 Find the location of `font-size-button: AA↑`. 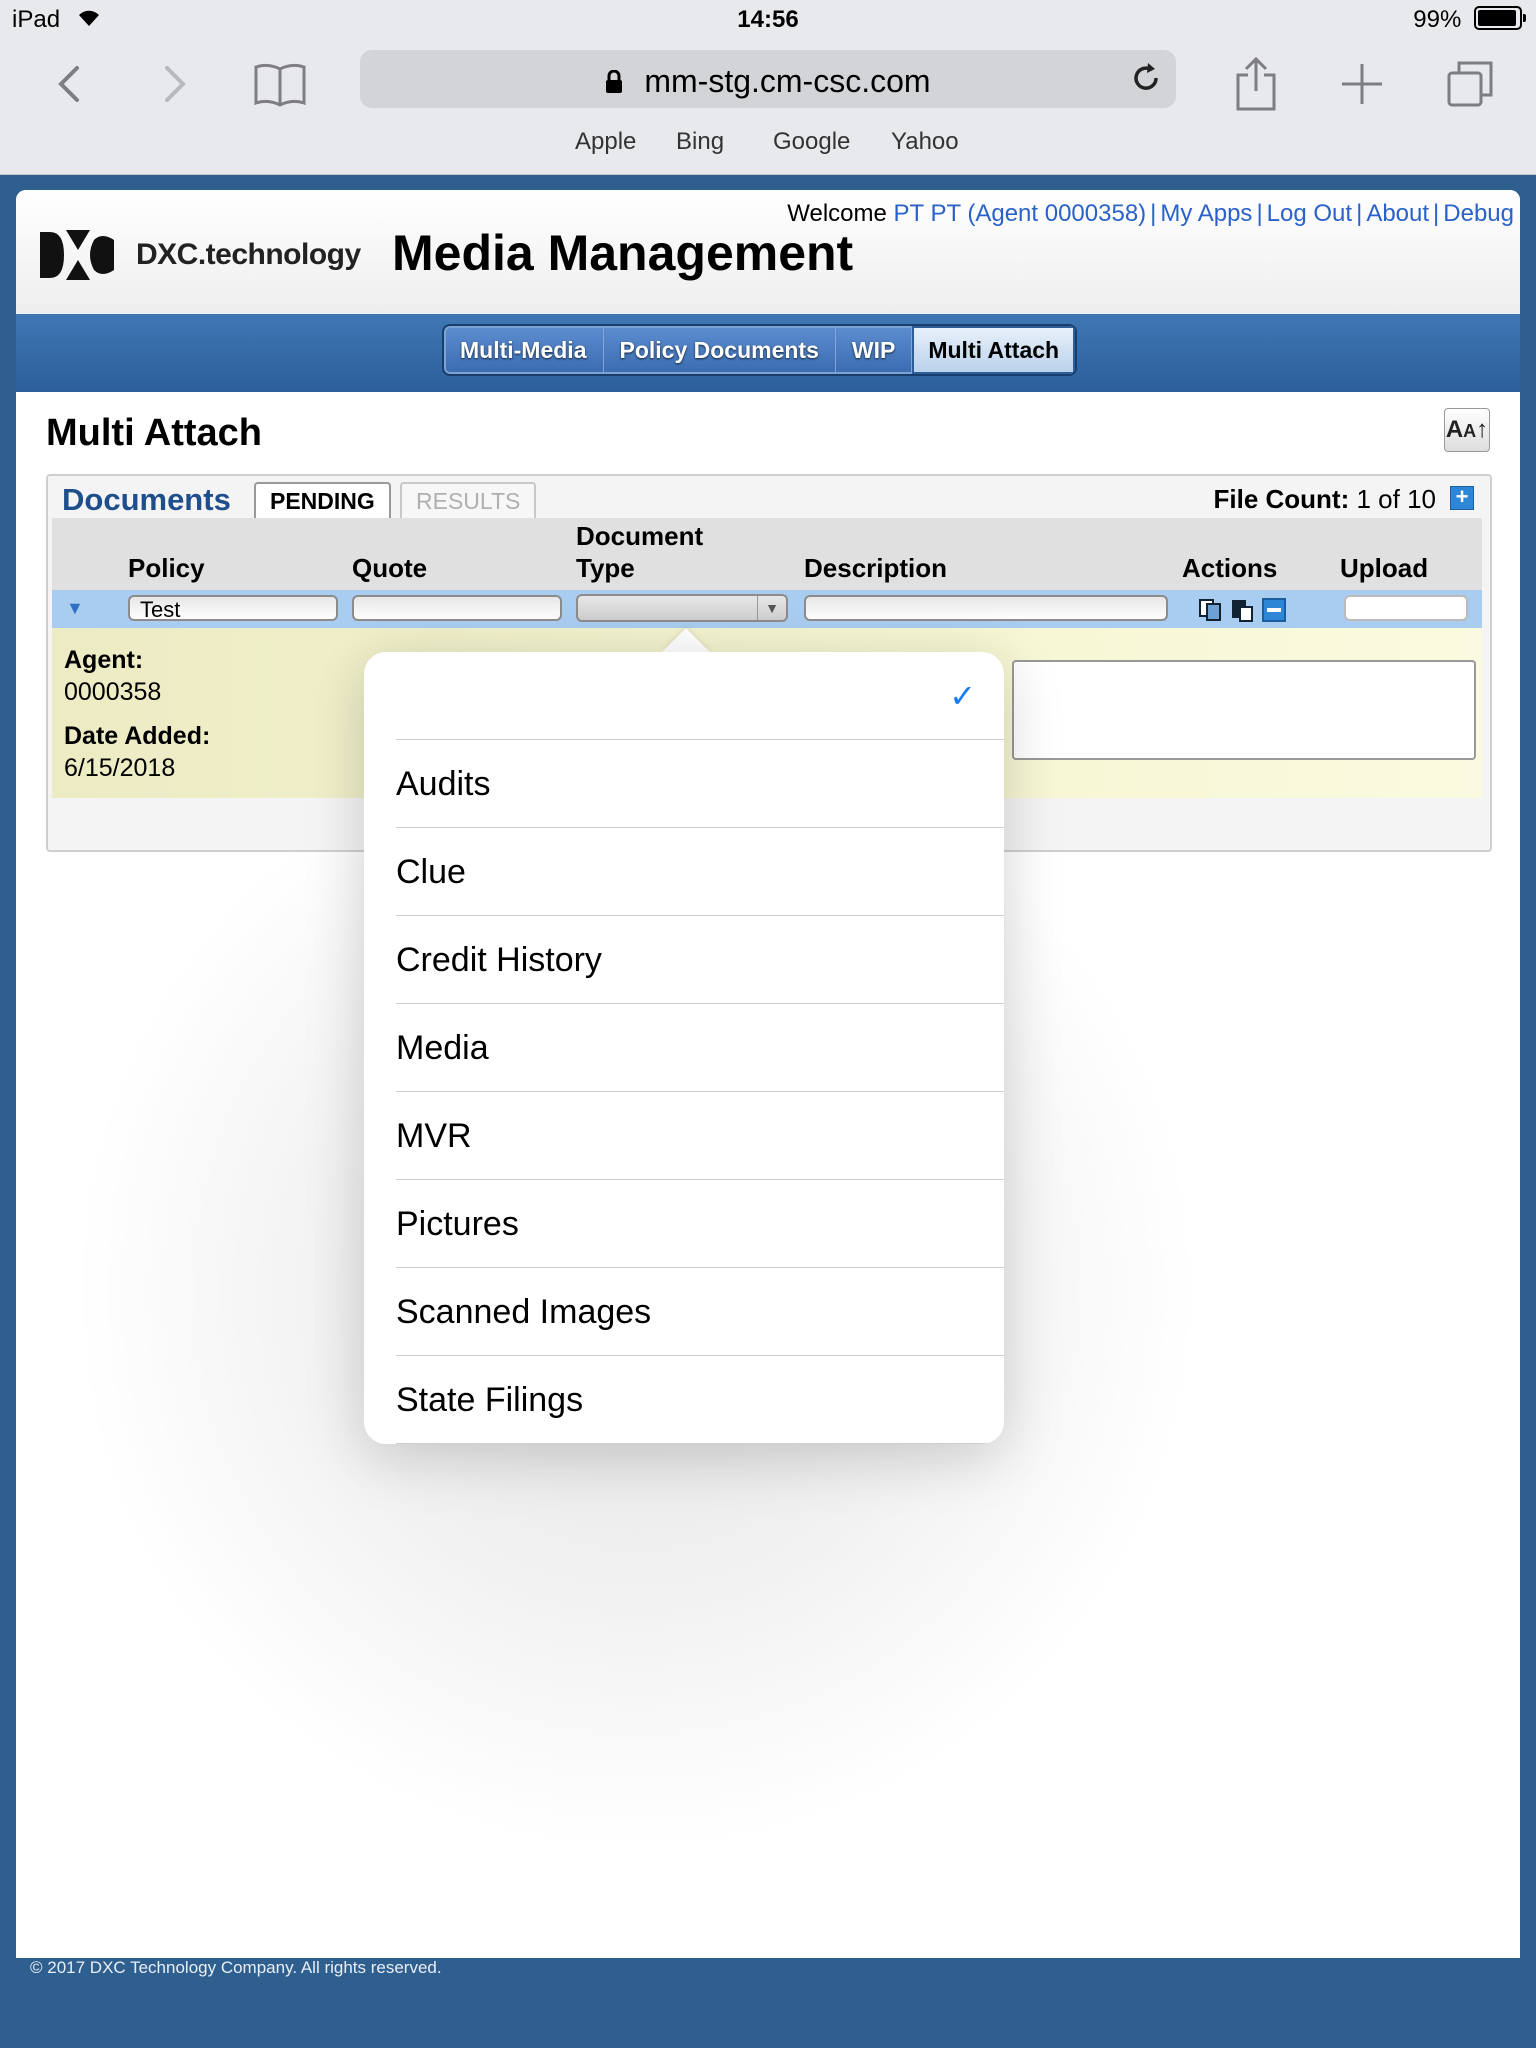

font-size-button: AA↑ is located at coordinates (1467, 430).